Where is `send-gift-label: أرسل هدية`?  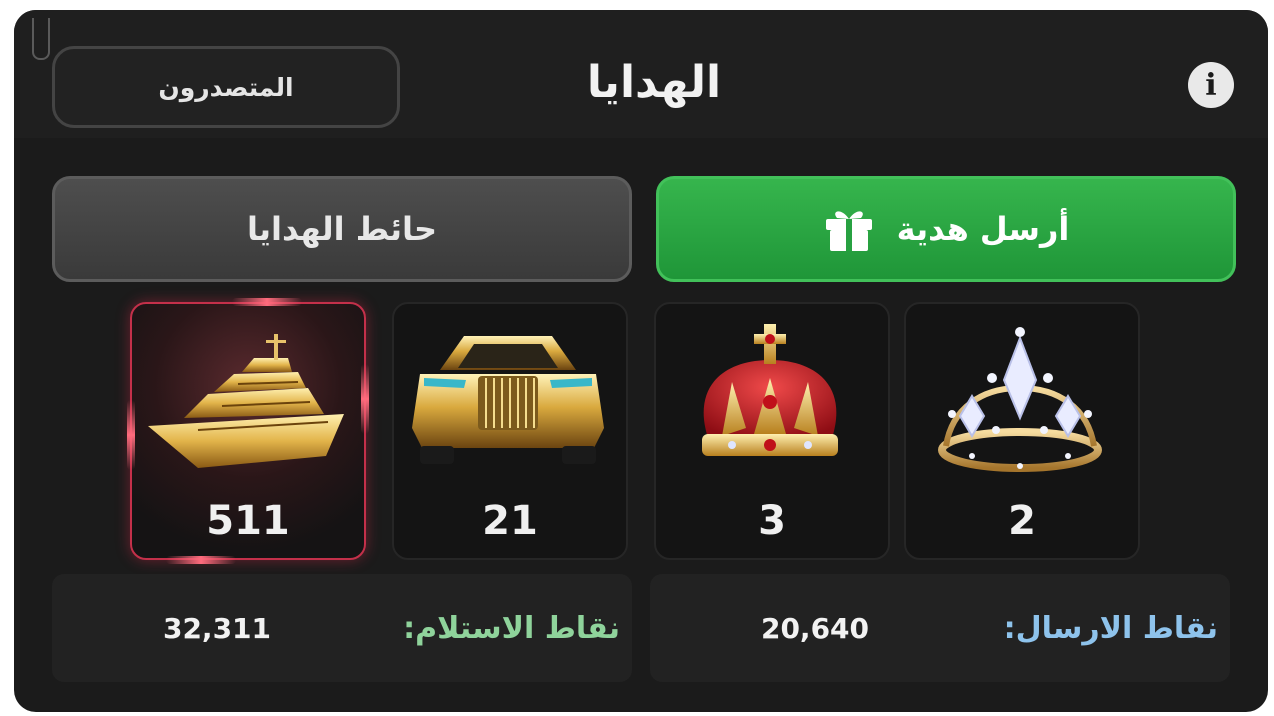
send-gift-label: أرسل هدية is located at coordinates (983, 229).